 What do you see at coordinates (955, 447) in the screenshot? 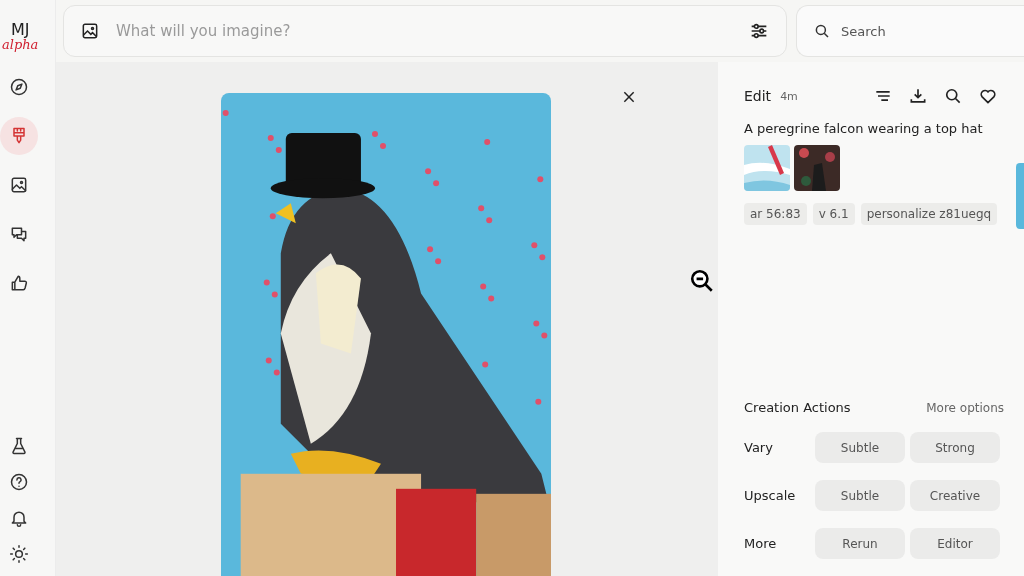
I see `action-button: Strong` at bounding box center [955, 447].